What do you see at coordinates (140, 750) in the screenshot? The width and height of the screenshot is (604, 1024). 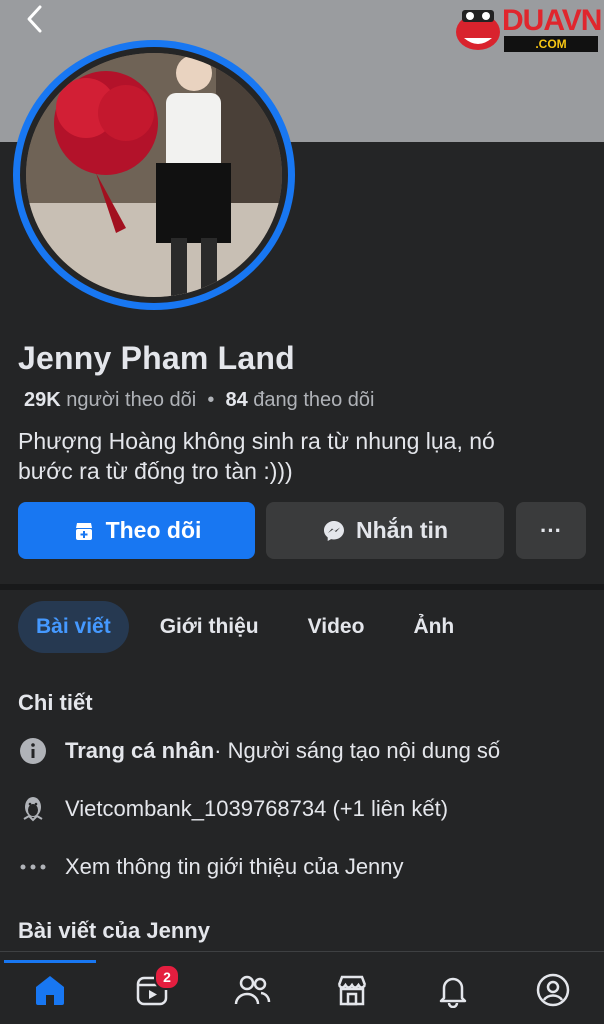 I see `page-type-label: Trang cá nhân` at bounding box center [140, 750].